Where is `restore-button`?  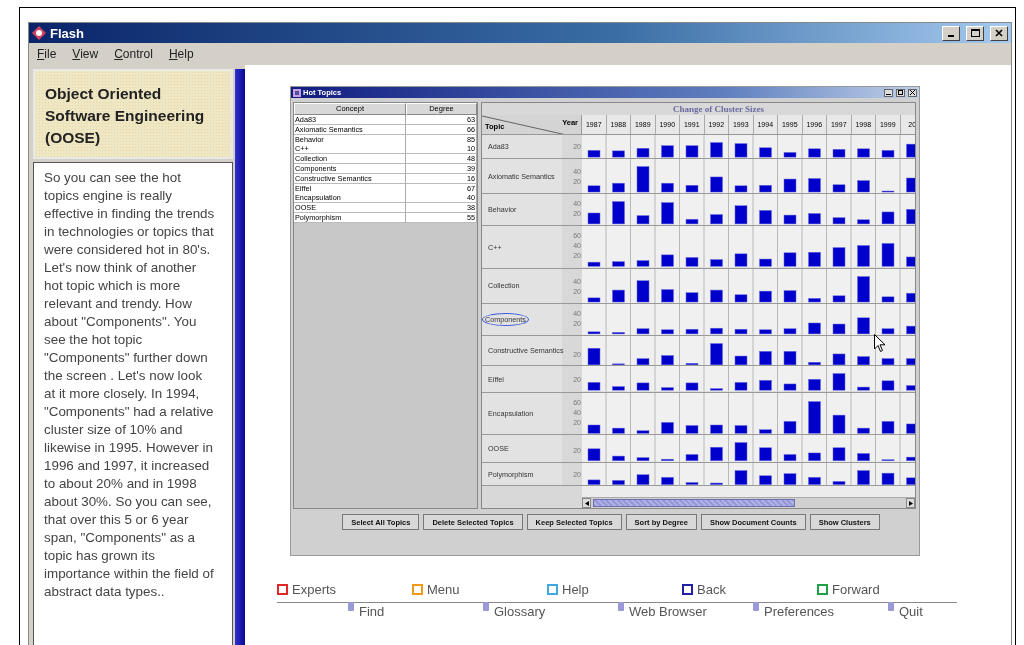 restore-button is located at coordinates (900, 92).